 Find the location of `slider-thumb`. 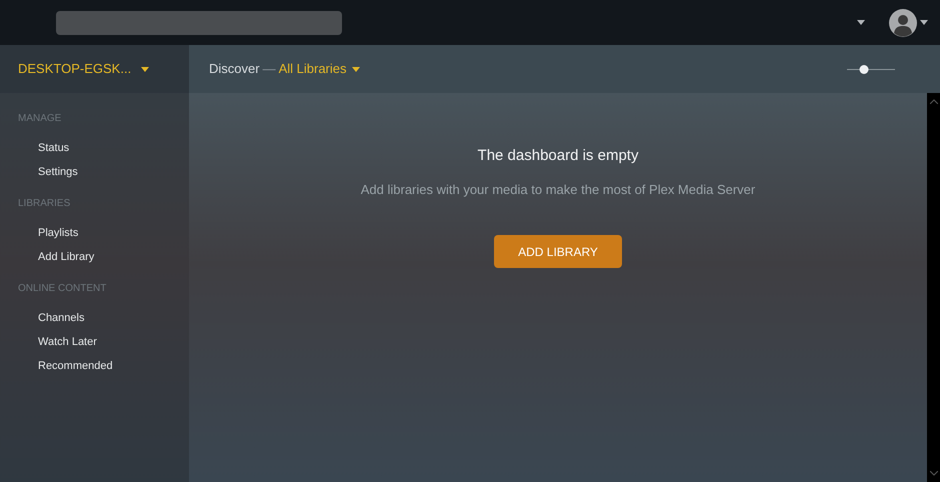

slider-thumb is located at coordinates (863, 69).